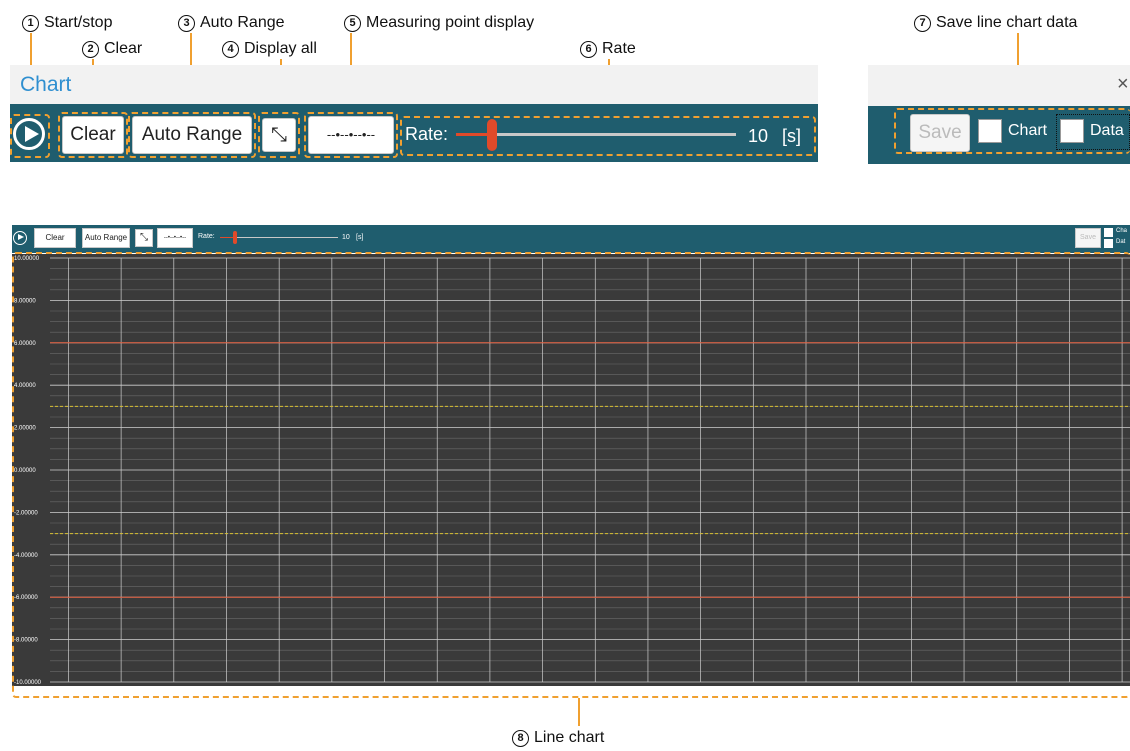 The image size is (1130, 751). Describe the element at coordinates (93, 135) in the screenshot. I see `highlight-clear` at that location.